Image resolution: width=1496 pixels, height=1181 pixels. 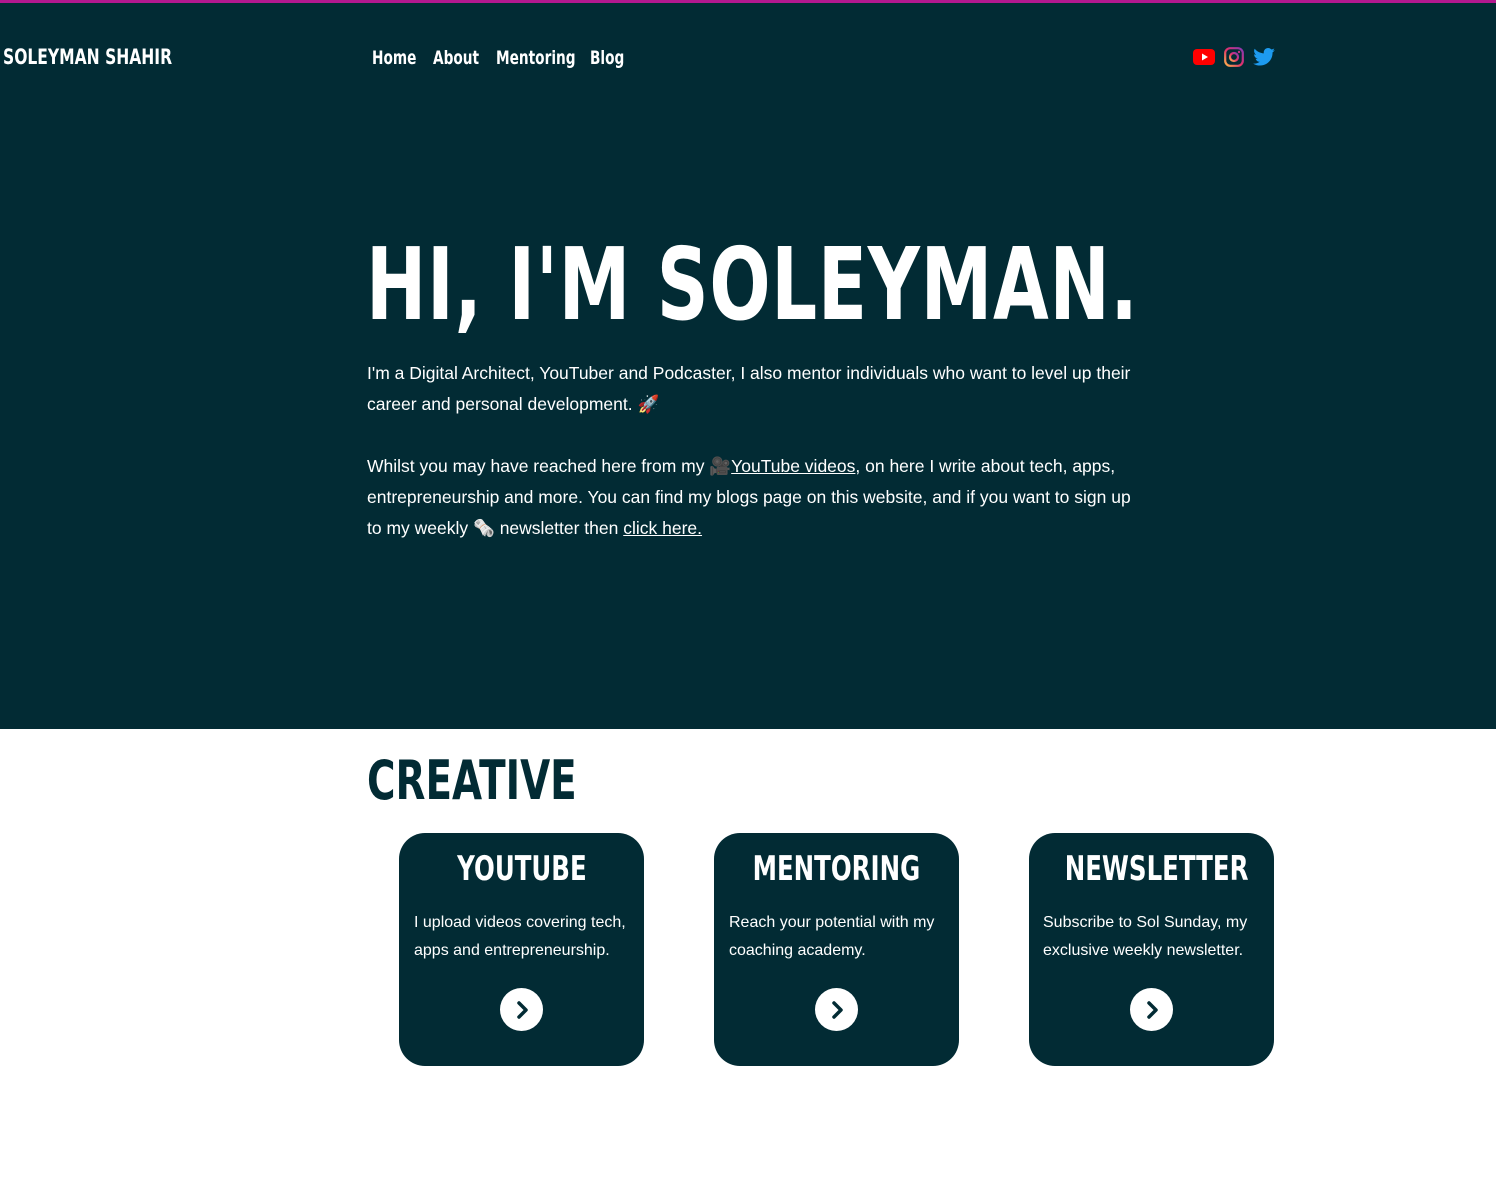 What do you see at coordinates (1234, 57) in the screenshot?
I see `instagram-icon` at bounding box center [1234, 57].